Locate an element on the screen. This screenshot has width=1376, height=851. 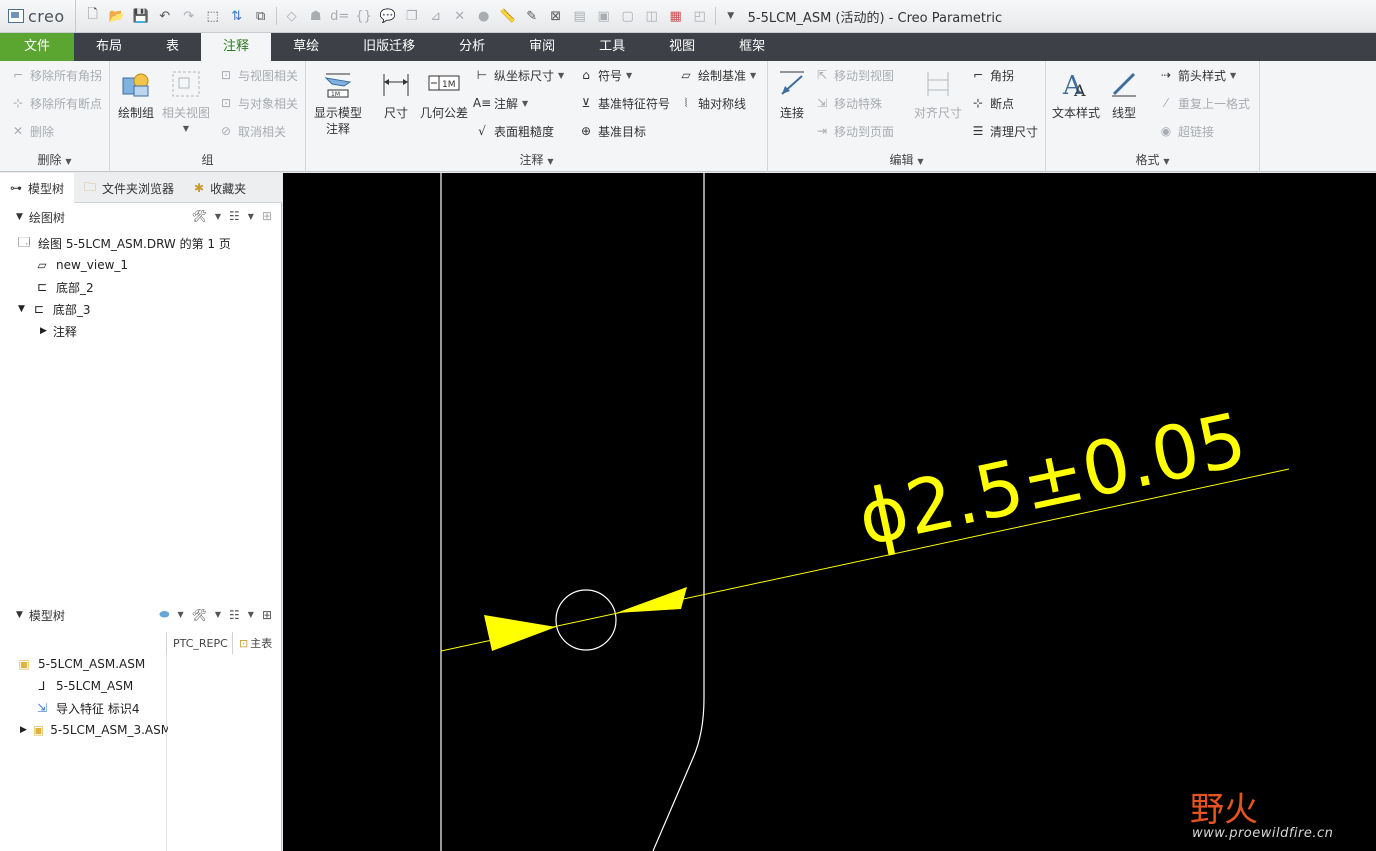
dimension-text: ϕ2.5±0.05 is located at coordinates (1052, 480).